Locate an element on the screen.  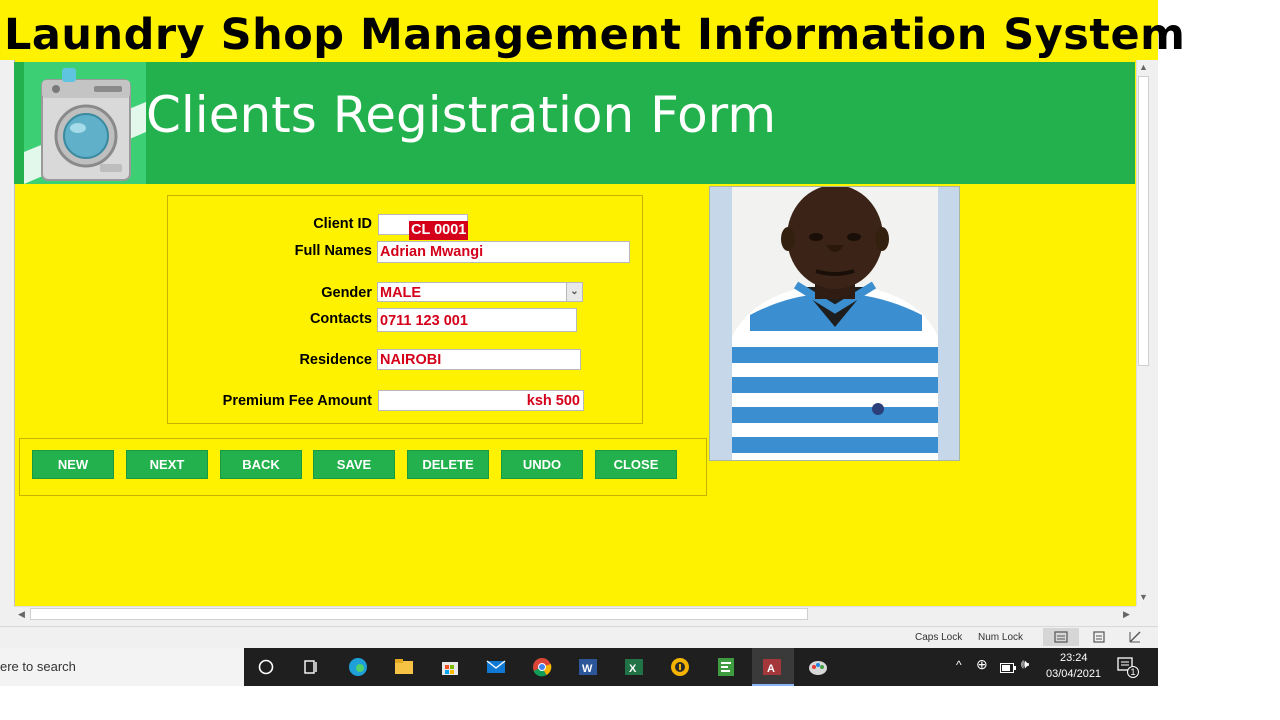
contacts-field: 0711 123 001 is located at coordinates (477, 320).